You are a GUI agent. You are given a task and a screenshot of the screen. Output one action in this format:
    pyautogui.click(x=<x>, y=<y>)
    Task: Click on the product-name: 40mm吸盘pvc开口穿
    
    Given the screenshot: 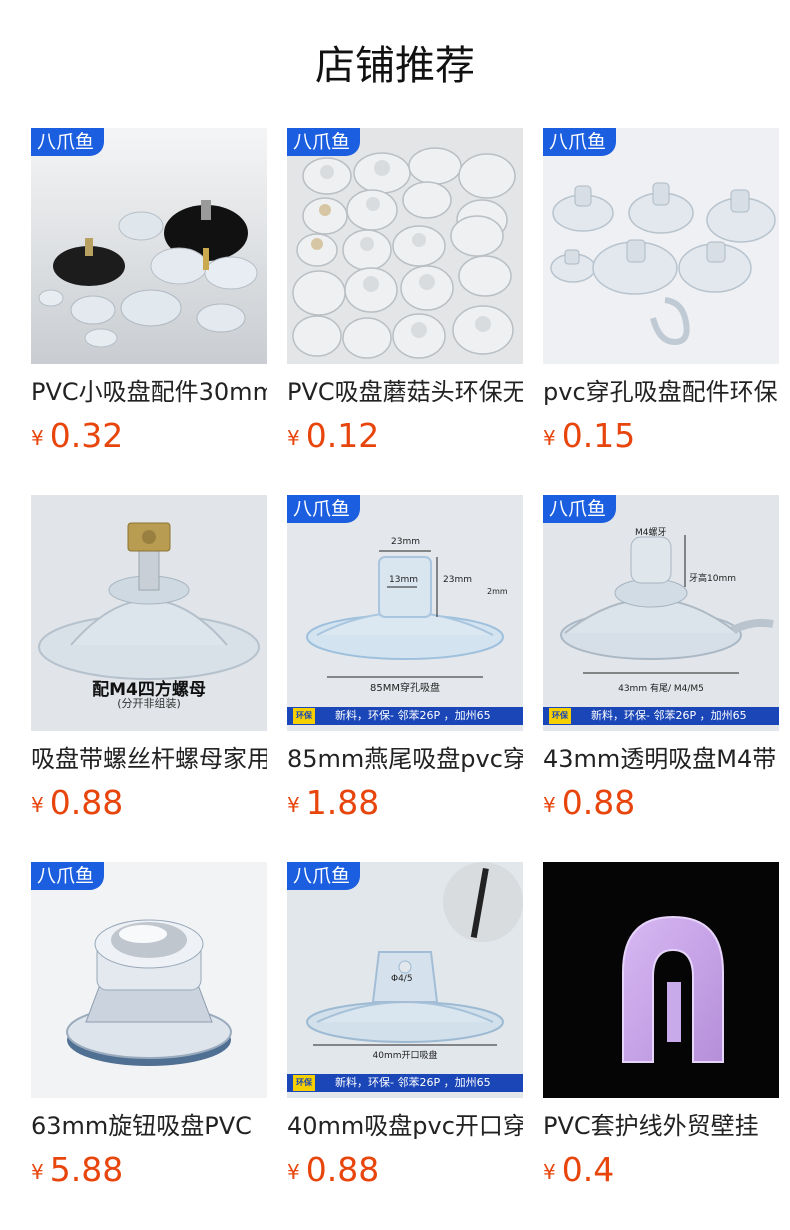 What is the action you would take?
    pyautogui.click(x=405, y=1126)
    